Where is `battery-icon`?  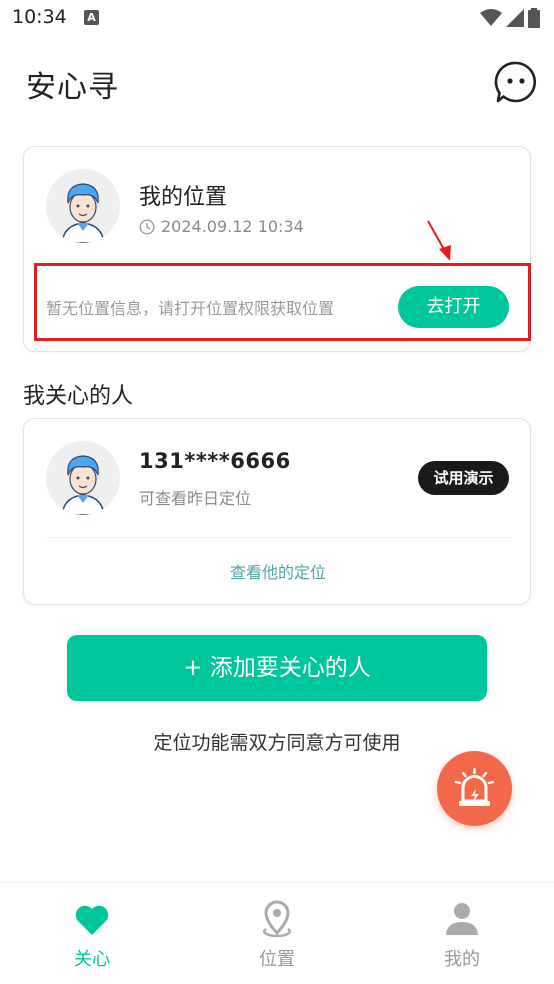 battery-icon is located at coordinates (534, 18).